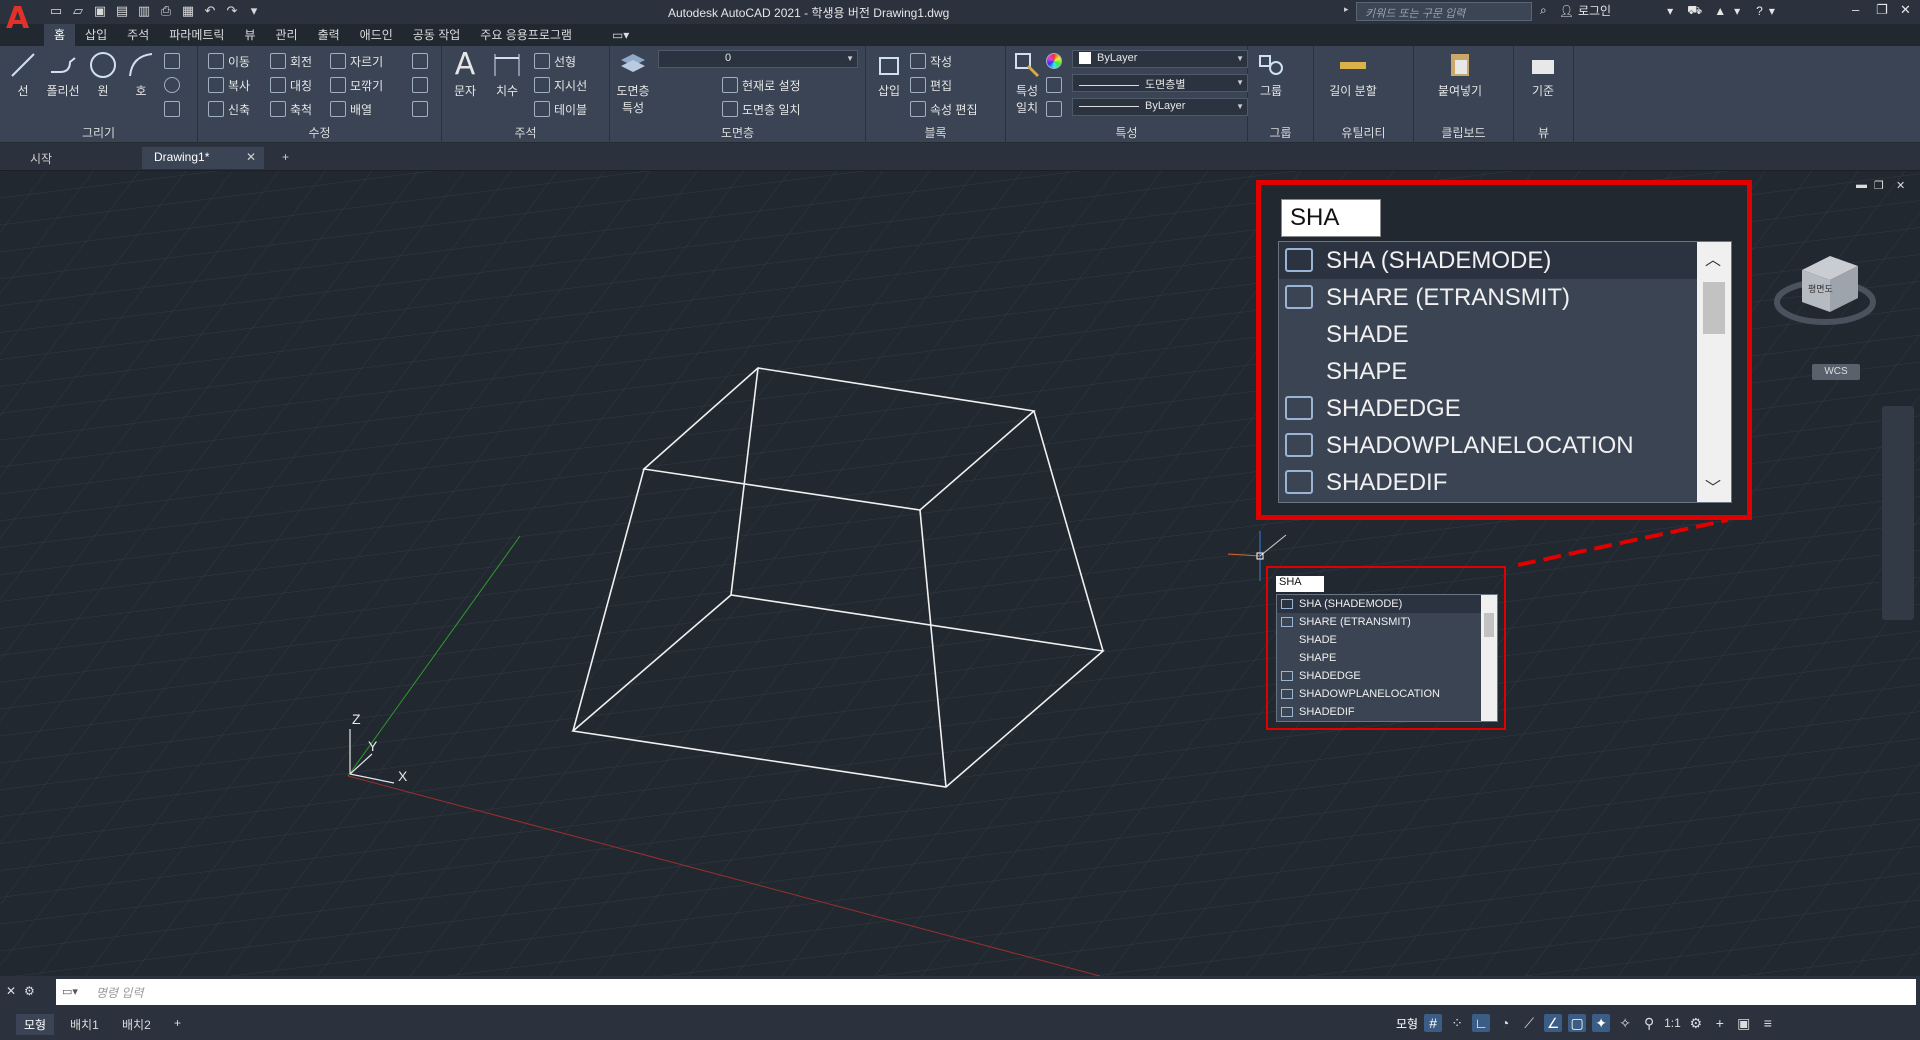  I want to click on save-as-icon: ▤, so click(122, 11).